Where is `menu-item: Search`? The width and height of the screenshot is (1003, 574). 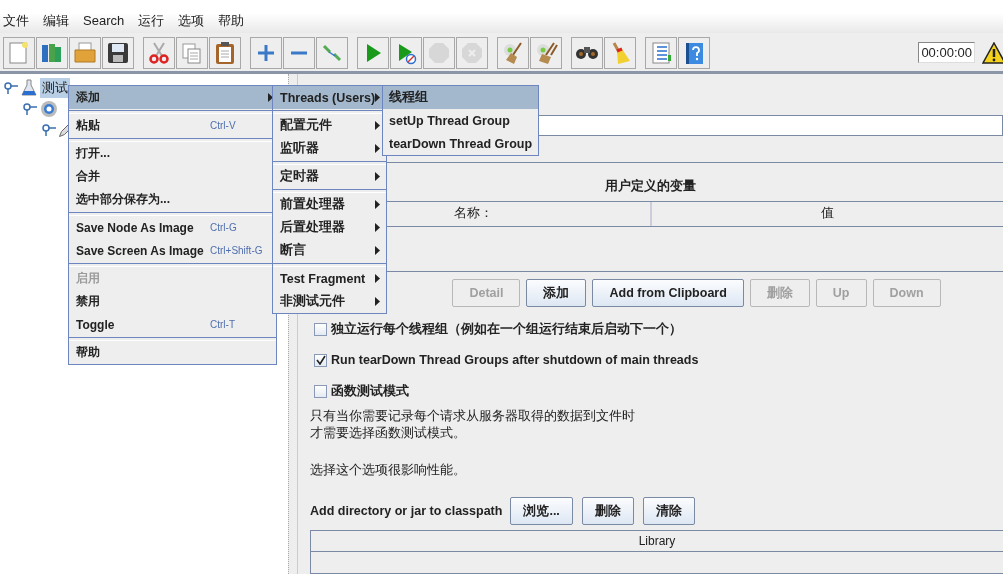
menu-item: Search is located at coordinates (104, 21).